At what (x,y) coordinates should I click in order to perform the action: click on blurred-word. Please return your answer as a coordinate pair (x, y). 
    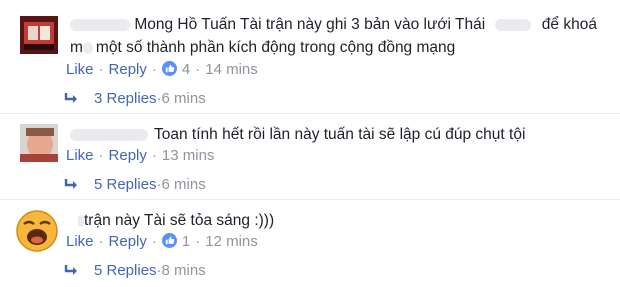
    Looking at the image, I should click on (513, 24).